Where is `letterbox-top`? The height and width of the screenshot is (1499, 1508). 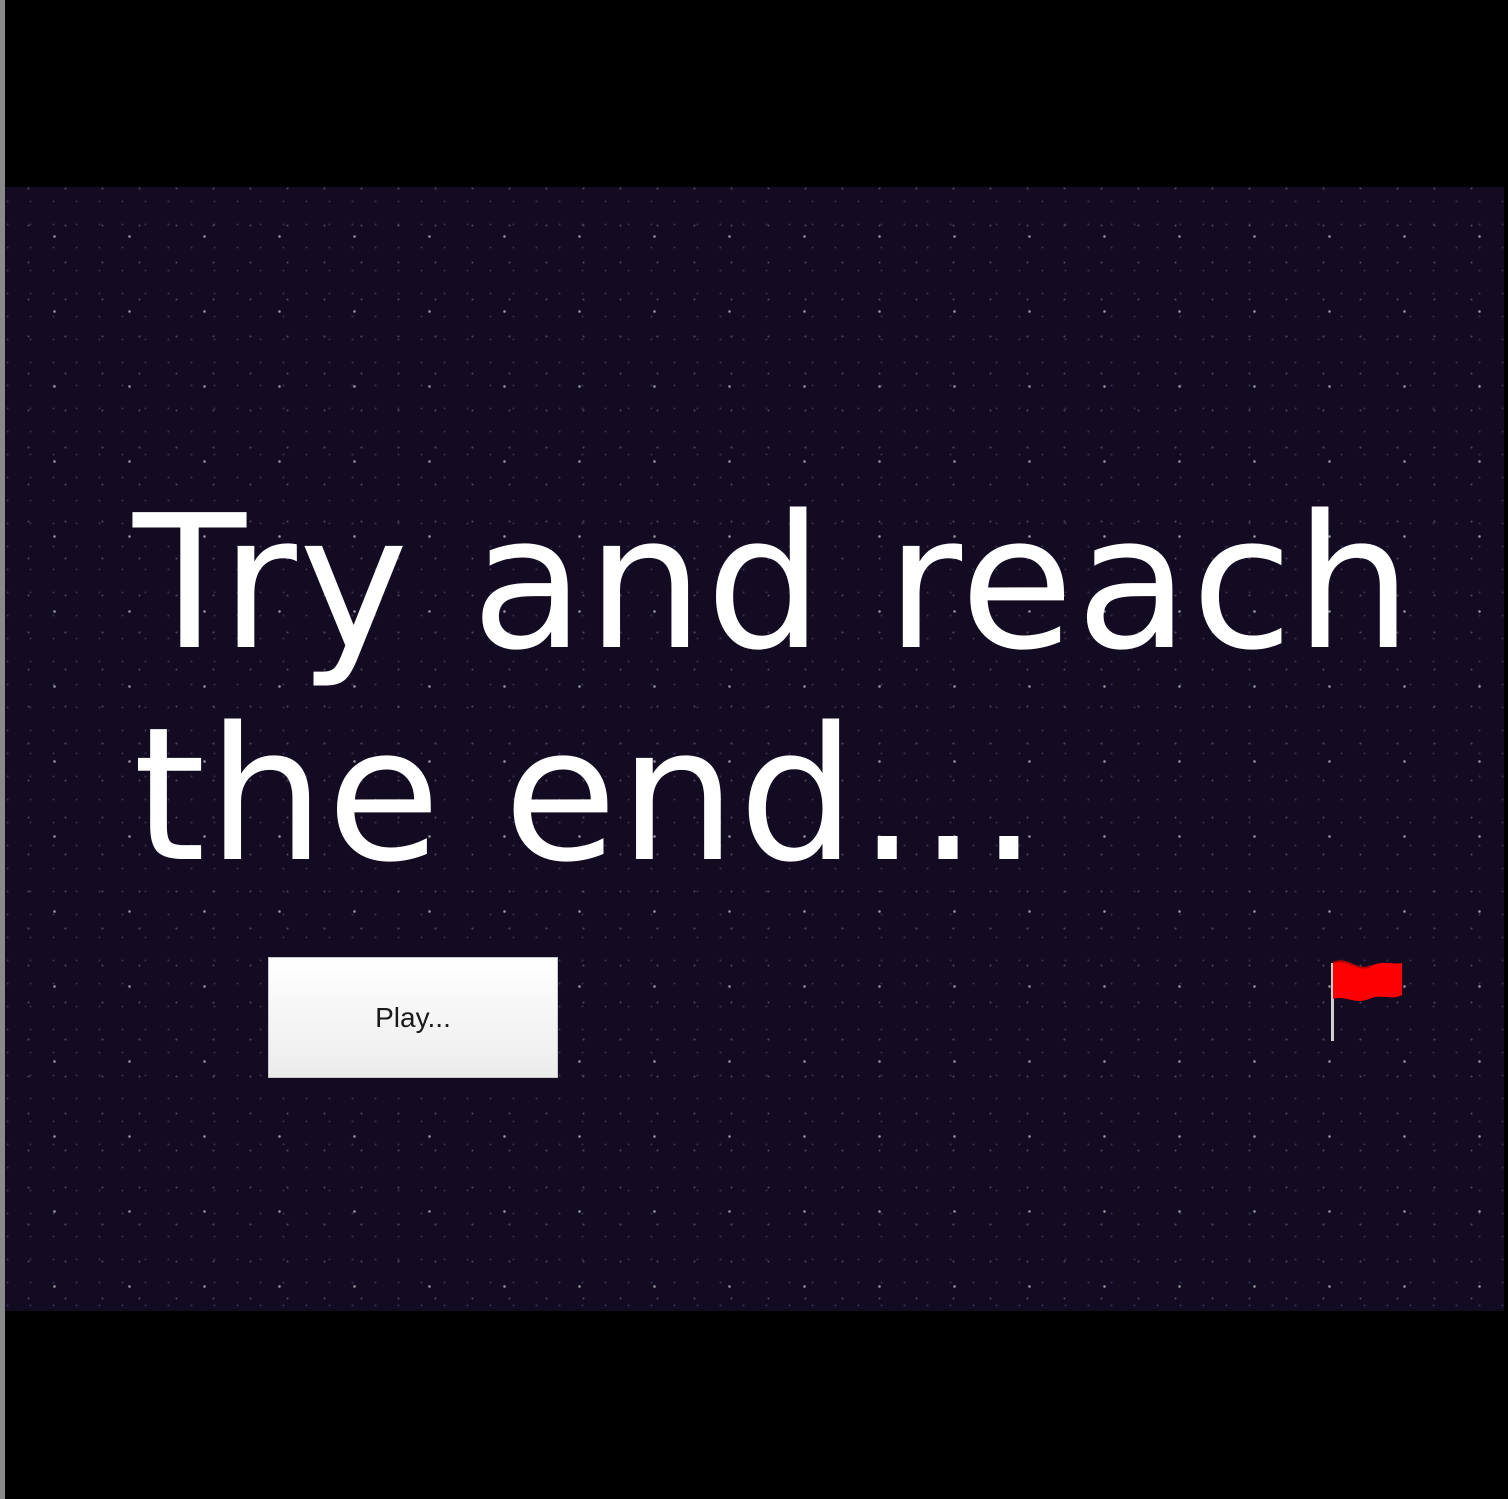 letterbox-top is located at coordinates (756, 93).